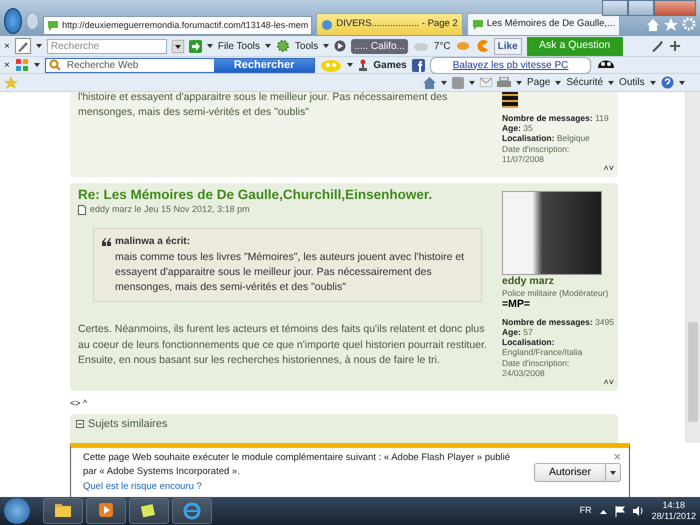 The height and width of the screenshot is (525, 700). What do you see at coordinates (418, 65) in the screenshot?
I see `facebook-icon` at bounding box center [418, 65].